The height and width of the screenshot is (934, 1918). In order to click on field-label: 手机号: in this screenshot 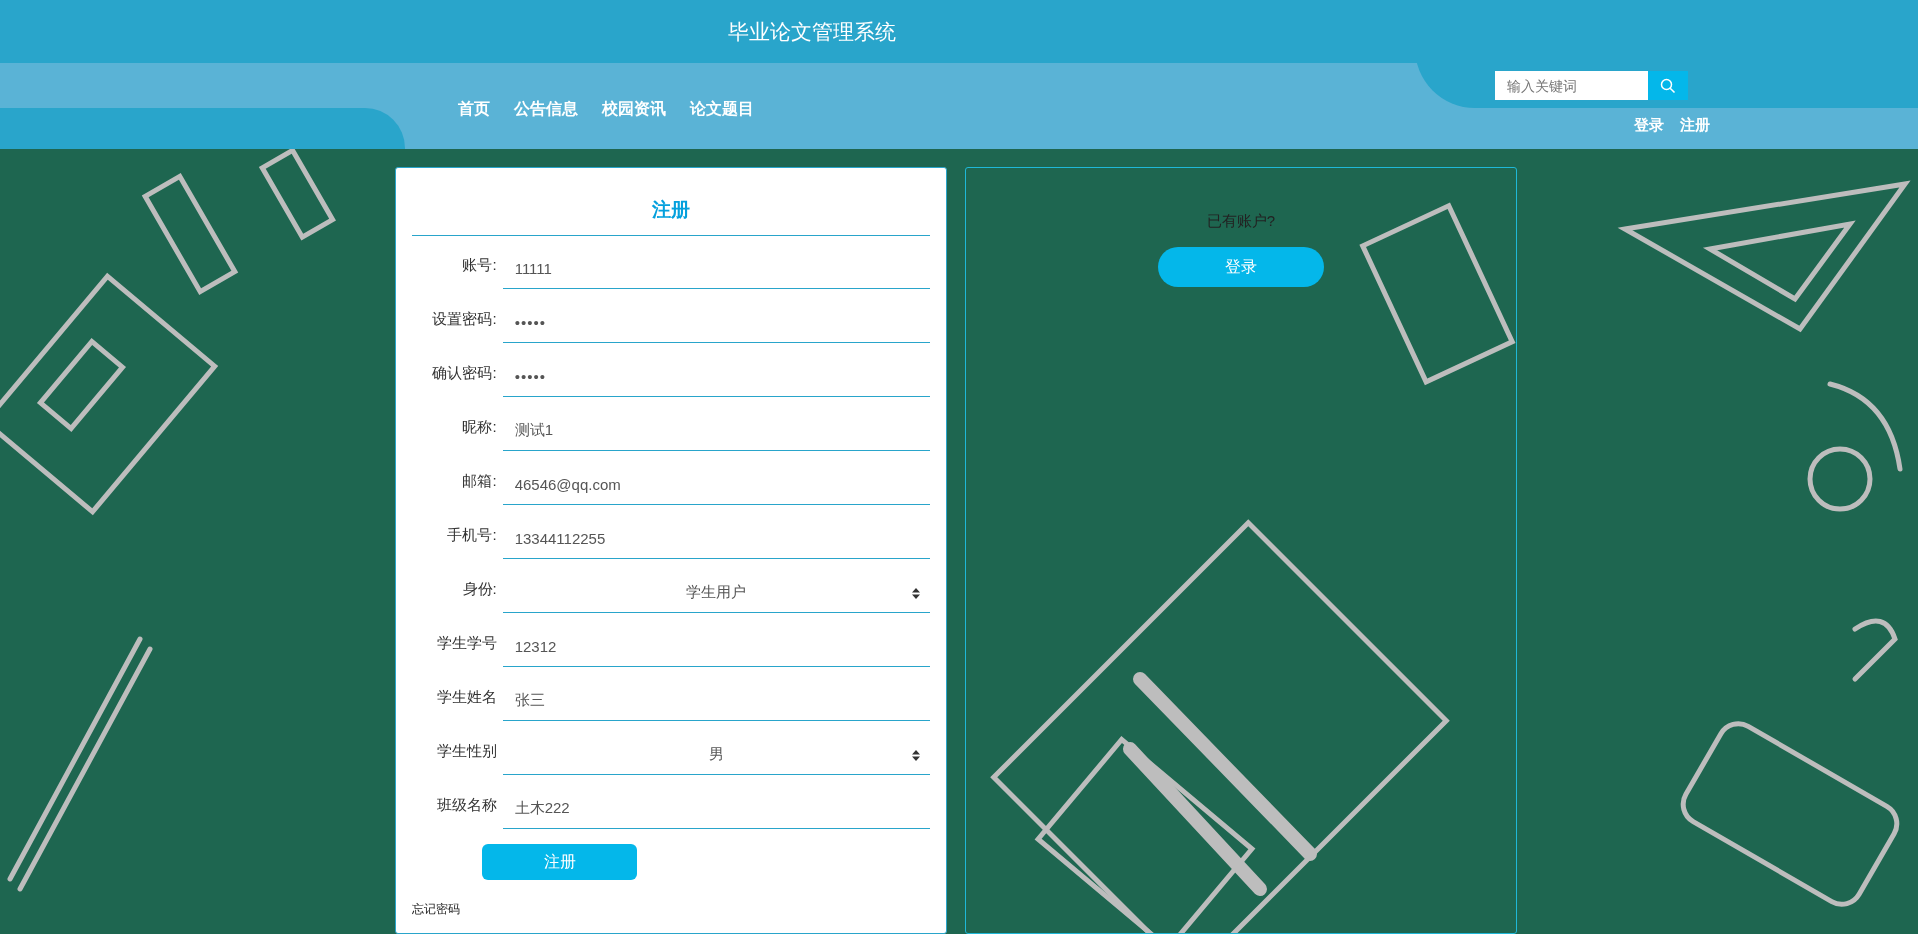, I will do `click(472, 534)`.